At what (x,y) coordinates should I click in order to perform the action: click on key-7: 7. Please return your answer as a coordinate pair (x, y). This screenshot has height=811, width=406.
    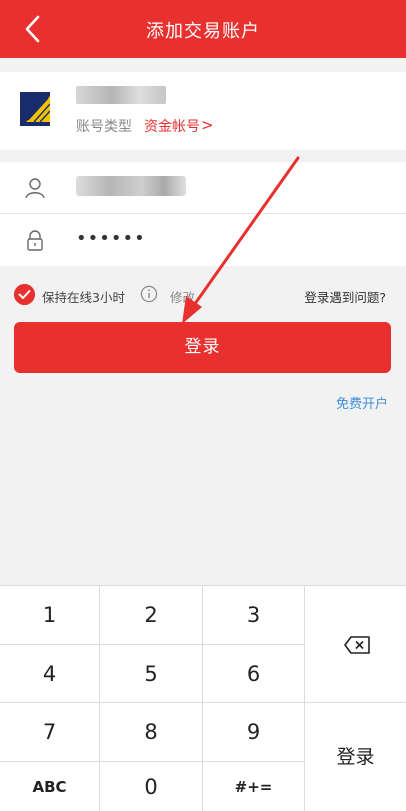
    Looking at the image, I should click on (50, 732).